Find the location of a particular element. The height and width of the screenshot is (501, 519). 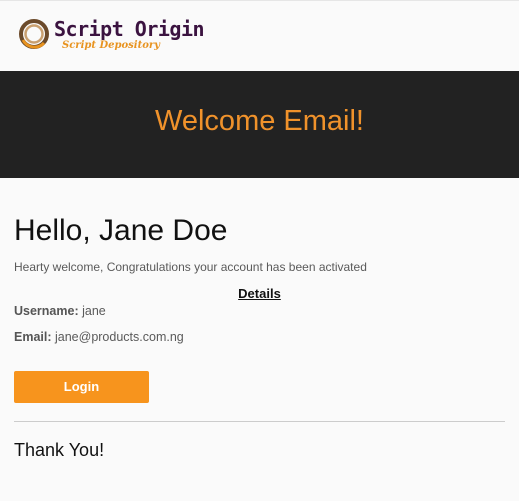

divider is located at coordinates (259, 421).